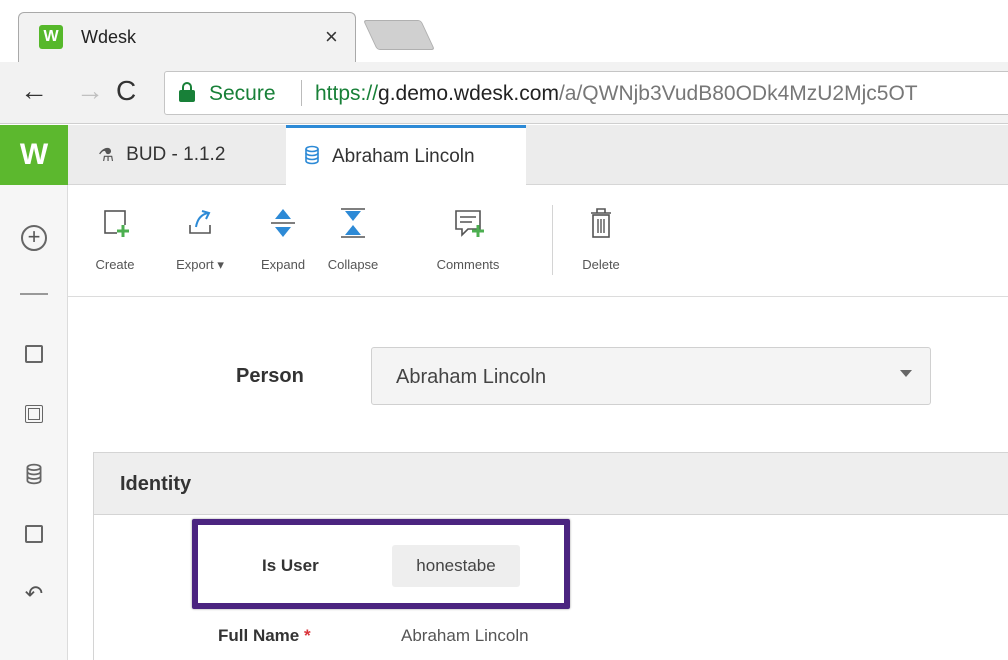  Describe the element at coordinates (456, 566) in the screenshot. I see `is-user-value: honestabe` at that location.